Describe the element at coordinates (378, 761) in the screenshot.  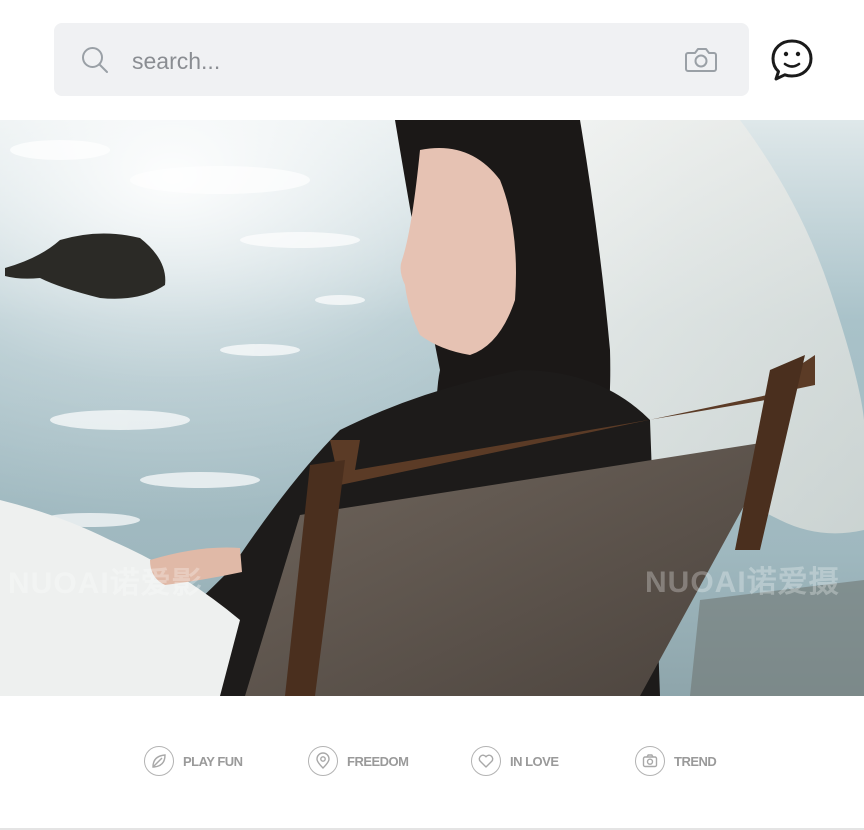
I see `nav-label: FREEDOM` at that location.